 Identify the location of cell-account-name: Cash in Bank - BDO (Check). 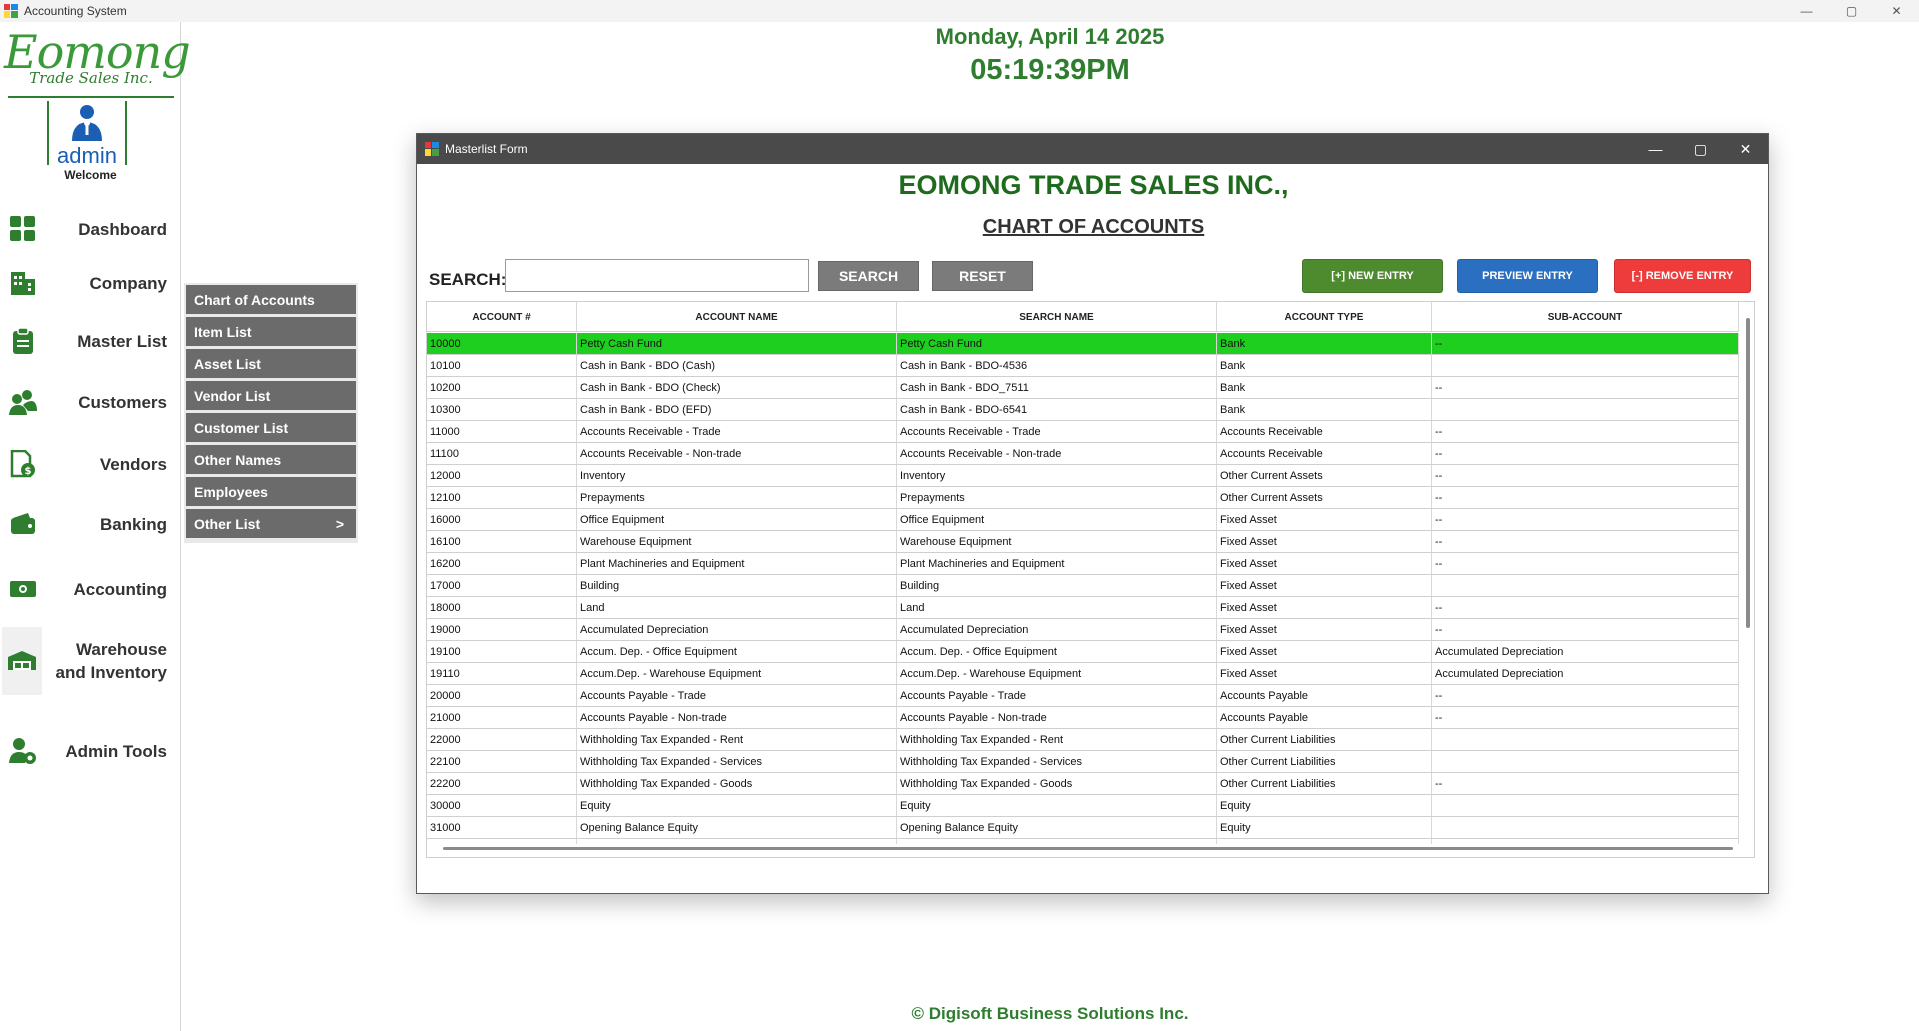
(737, 387).